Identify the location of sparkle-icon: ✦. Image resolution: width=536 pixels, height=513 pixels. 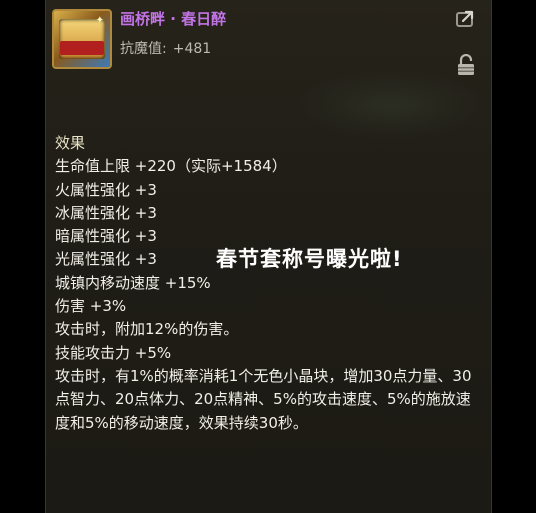
(99, 20).